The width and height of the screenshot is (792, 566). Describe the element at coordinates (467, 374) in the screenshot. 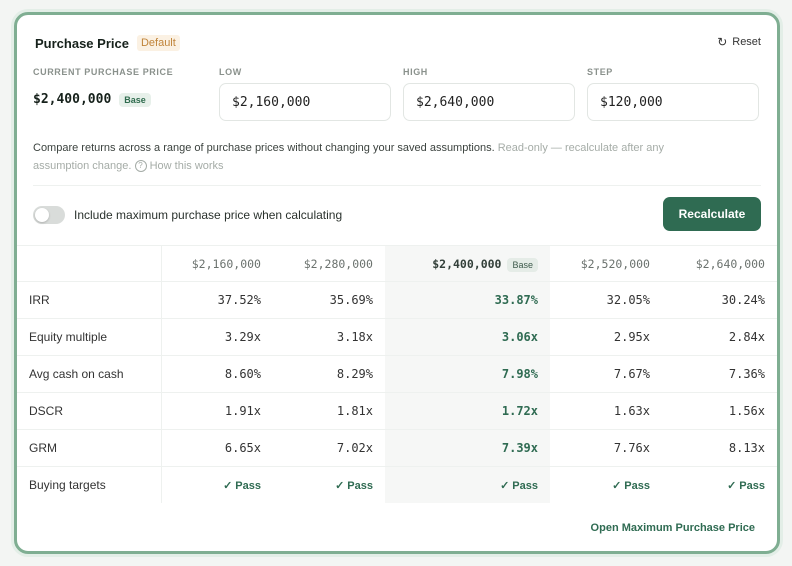

I see `table-cell-base: 7.98%` at that location.